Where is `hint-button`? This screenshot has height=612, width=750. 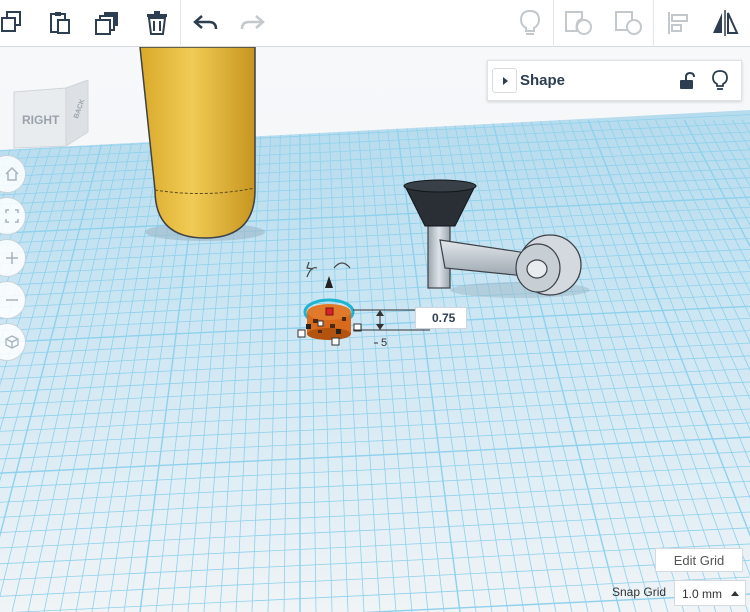 hint-button is located at coordinates (530, 23).